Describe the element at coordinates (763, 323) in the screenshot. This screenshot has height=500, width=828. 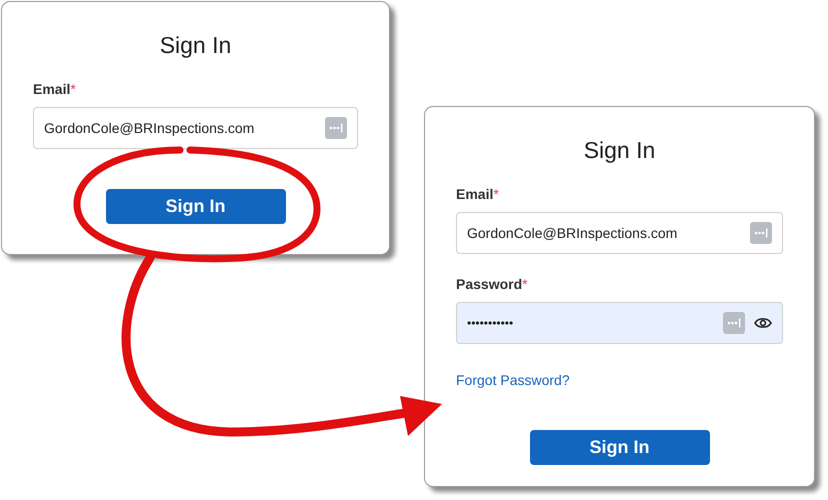
I see `eye-icon` at that location.